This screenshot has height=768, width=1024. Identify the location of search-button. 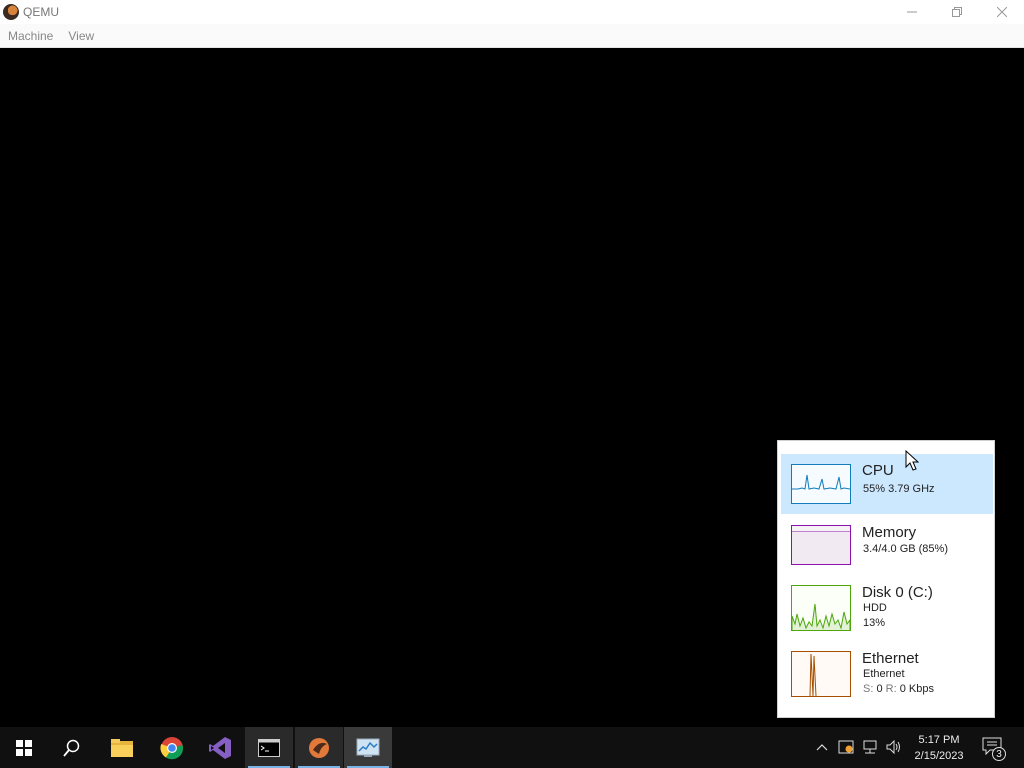
(72, 747).